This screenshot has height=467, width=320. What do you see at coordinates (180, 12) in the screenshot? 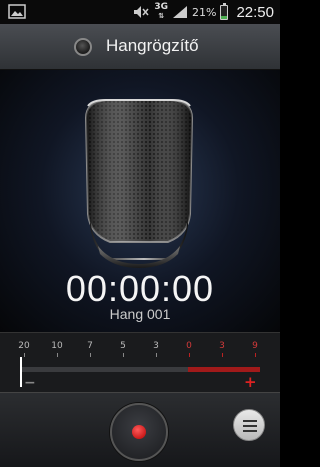
I see `signal-icon` at bounding box center [180, 12].